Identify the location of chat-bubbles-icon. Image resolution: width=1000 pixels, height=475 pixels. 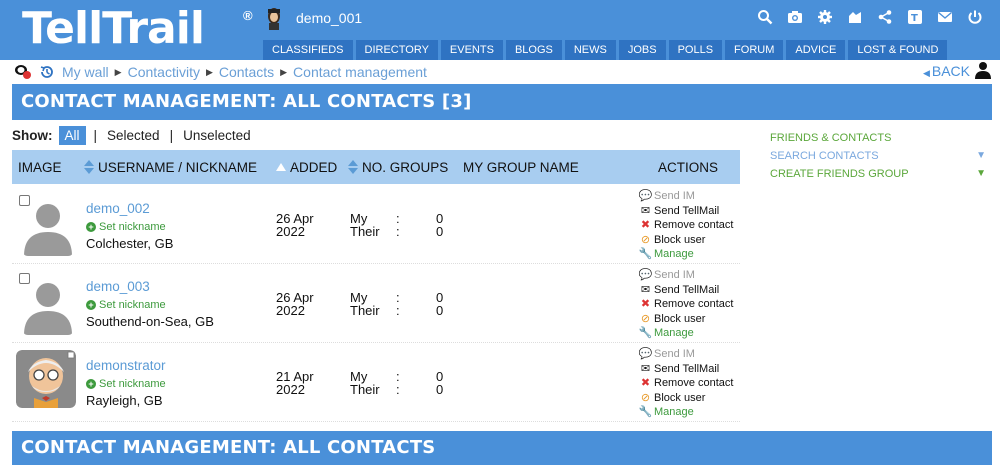
(23, 72).